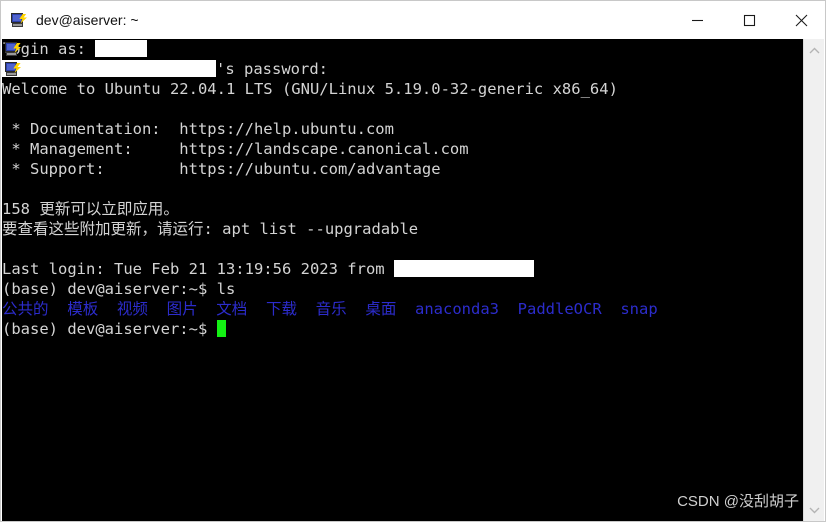  I want to click on terminal-line-final-prompt: (base) dev@aiserver:~$, so click(330, 329).